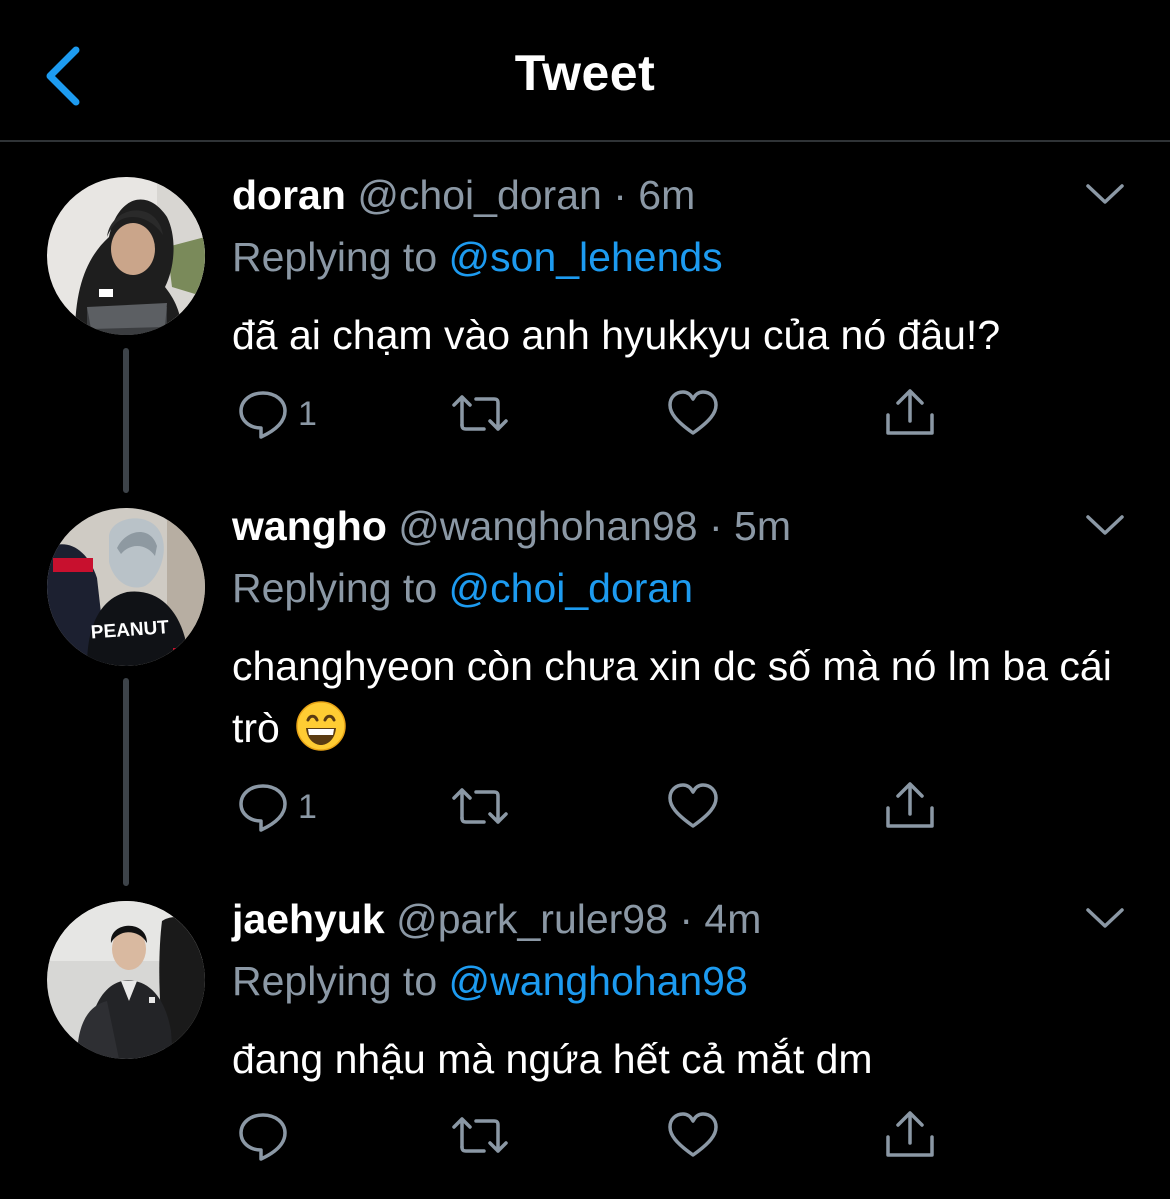 The width and height of the screenshot is (1170, 1199). I want to click on mention-link: @wanghohan98, so click(598, 981).